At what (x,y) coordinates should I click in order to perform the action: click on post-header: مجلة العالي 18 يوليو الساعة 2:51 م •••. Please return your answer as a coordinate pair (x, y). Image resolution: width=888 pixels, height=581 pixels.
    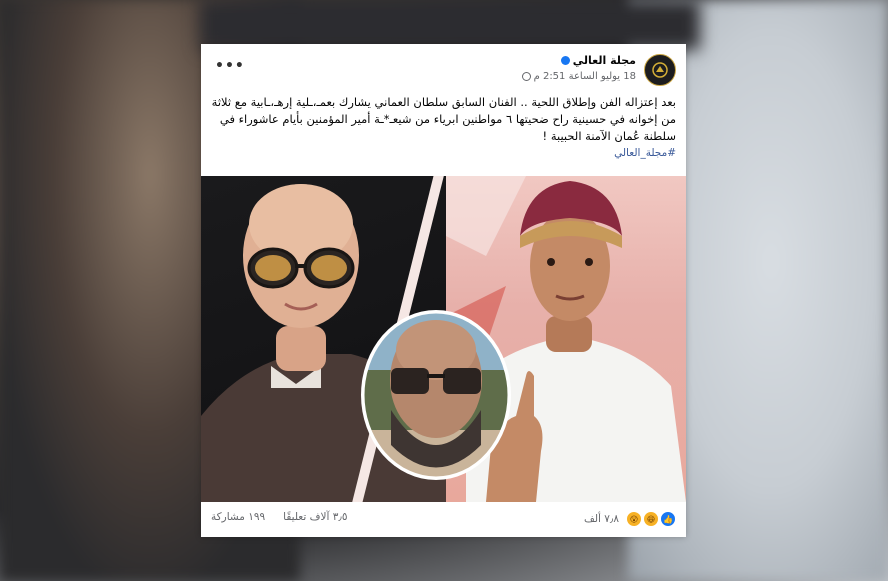
    Looking at the image, I should click on (443, 70).